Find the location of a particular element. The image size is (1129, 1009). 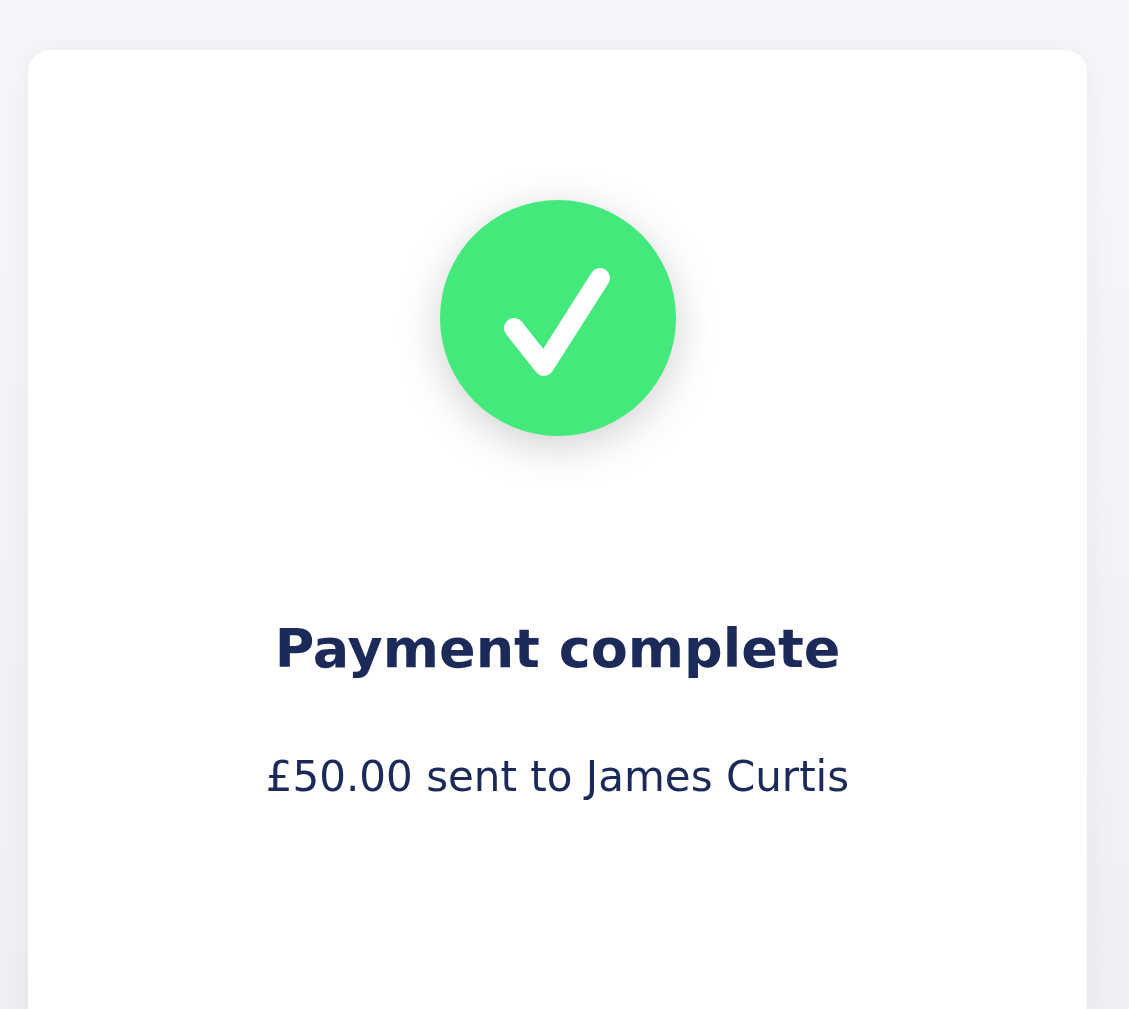

message: £50.00 sent to James Curtis is located at coordinates (557, 777).